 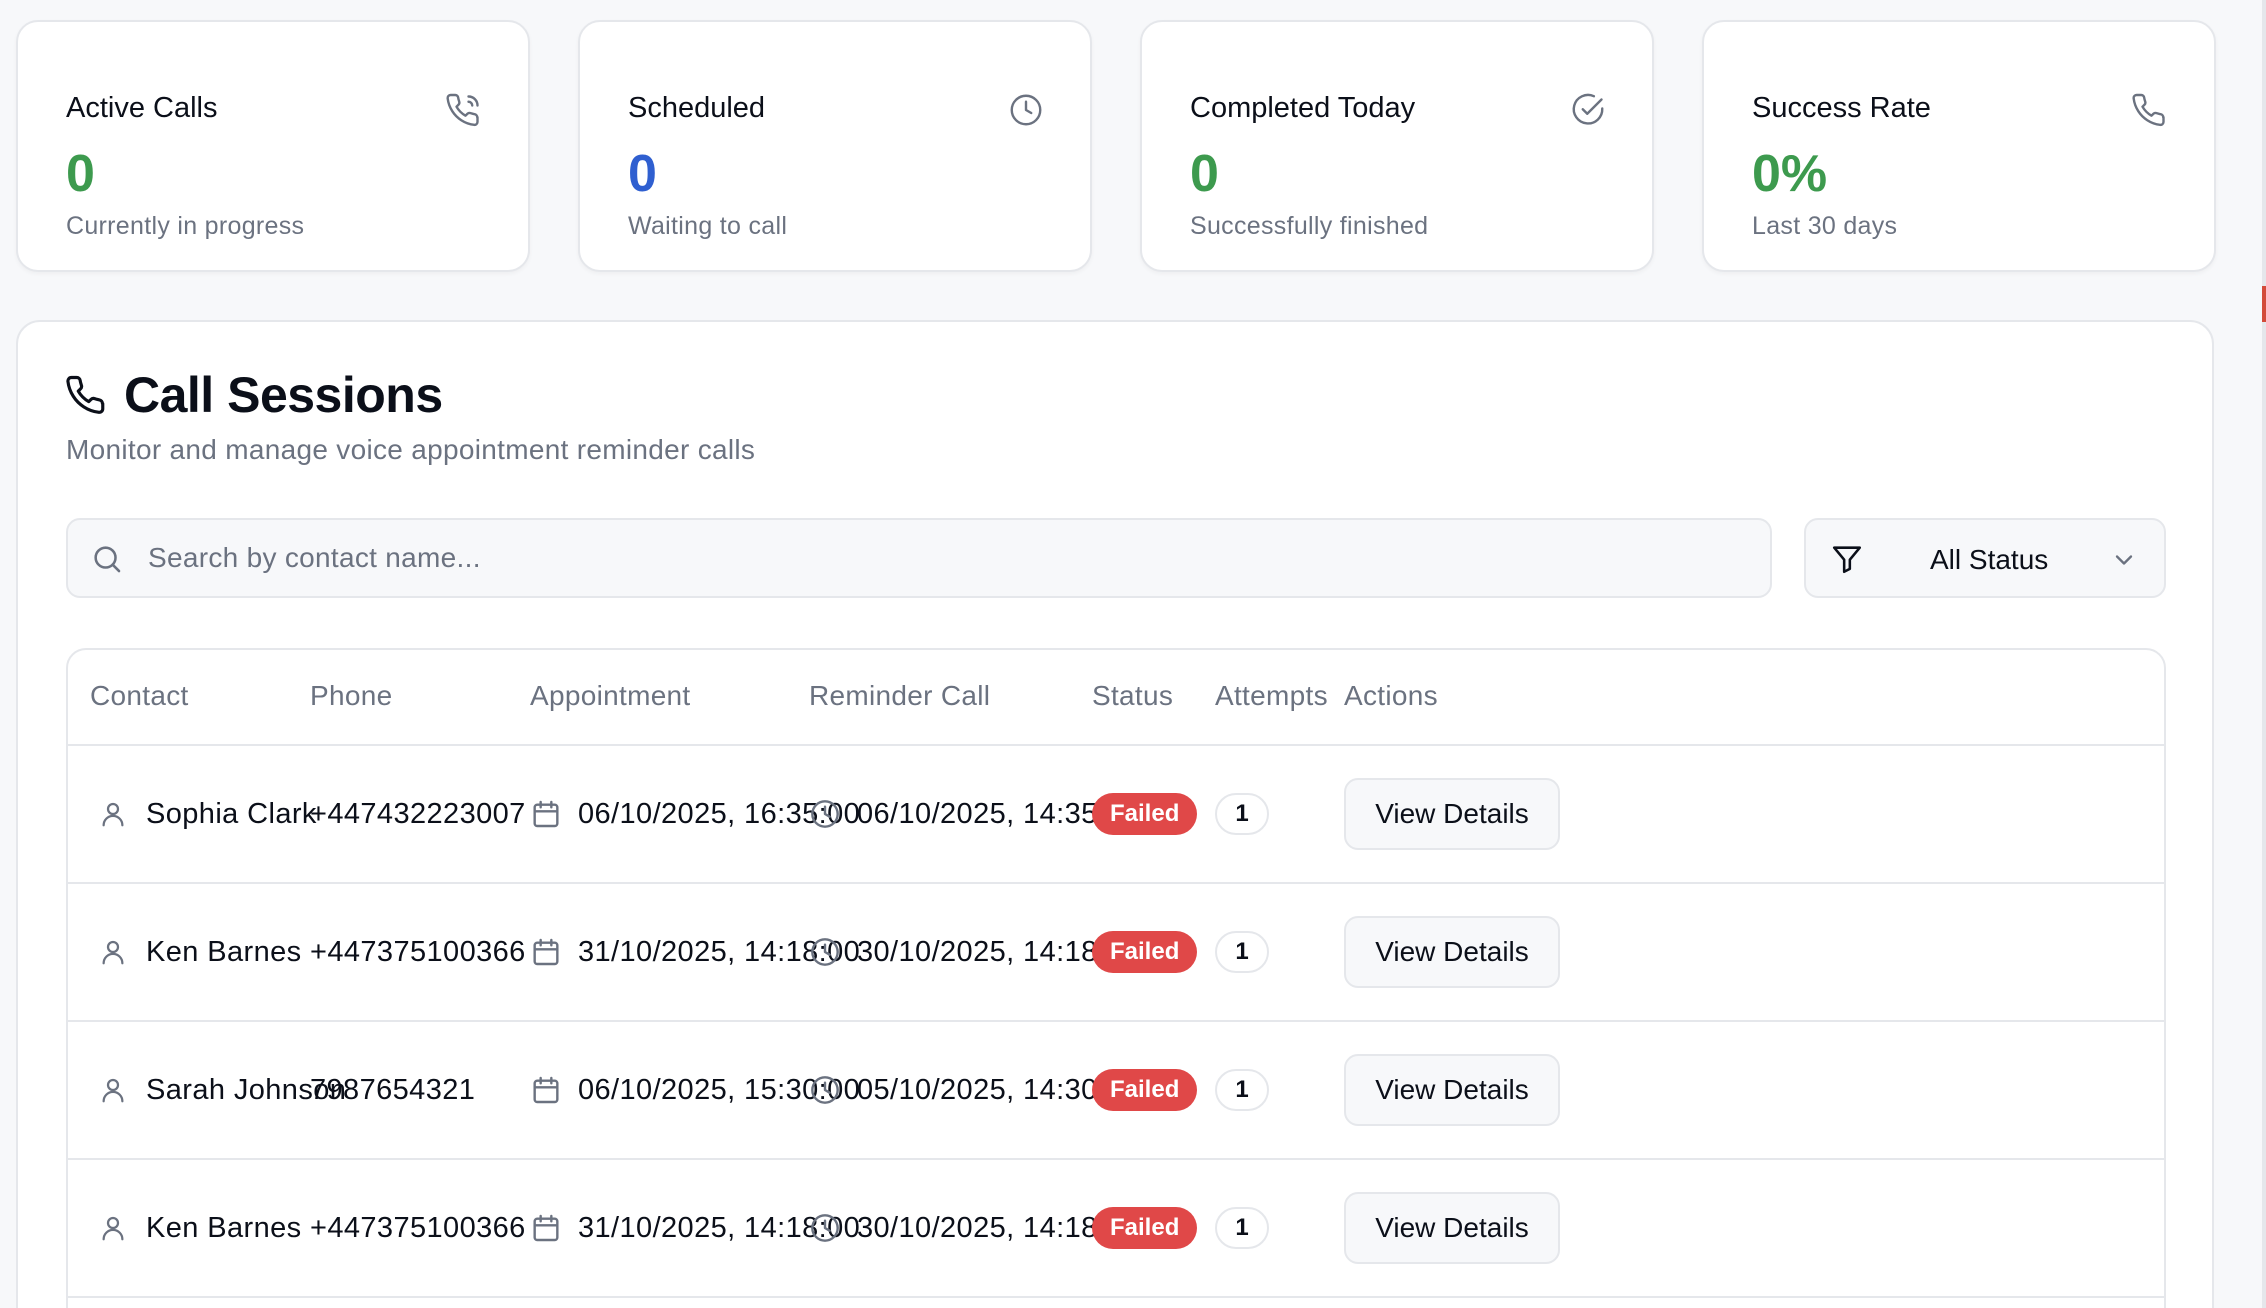 I want to click on stat-title: Active Calls, so click(x=142, y=108).